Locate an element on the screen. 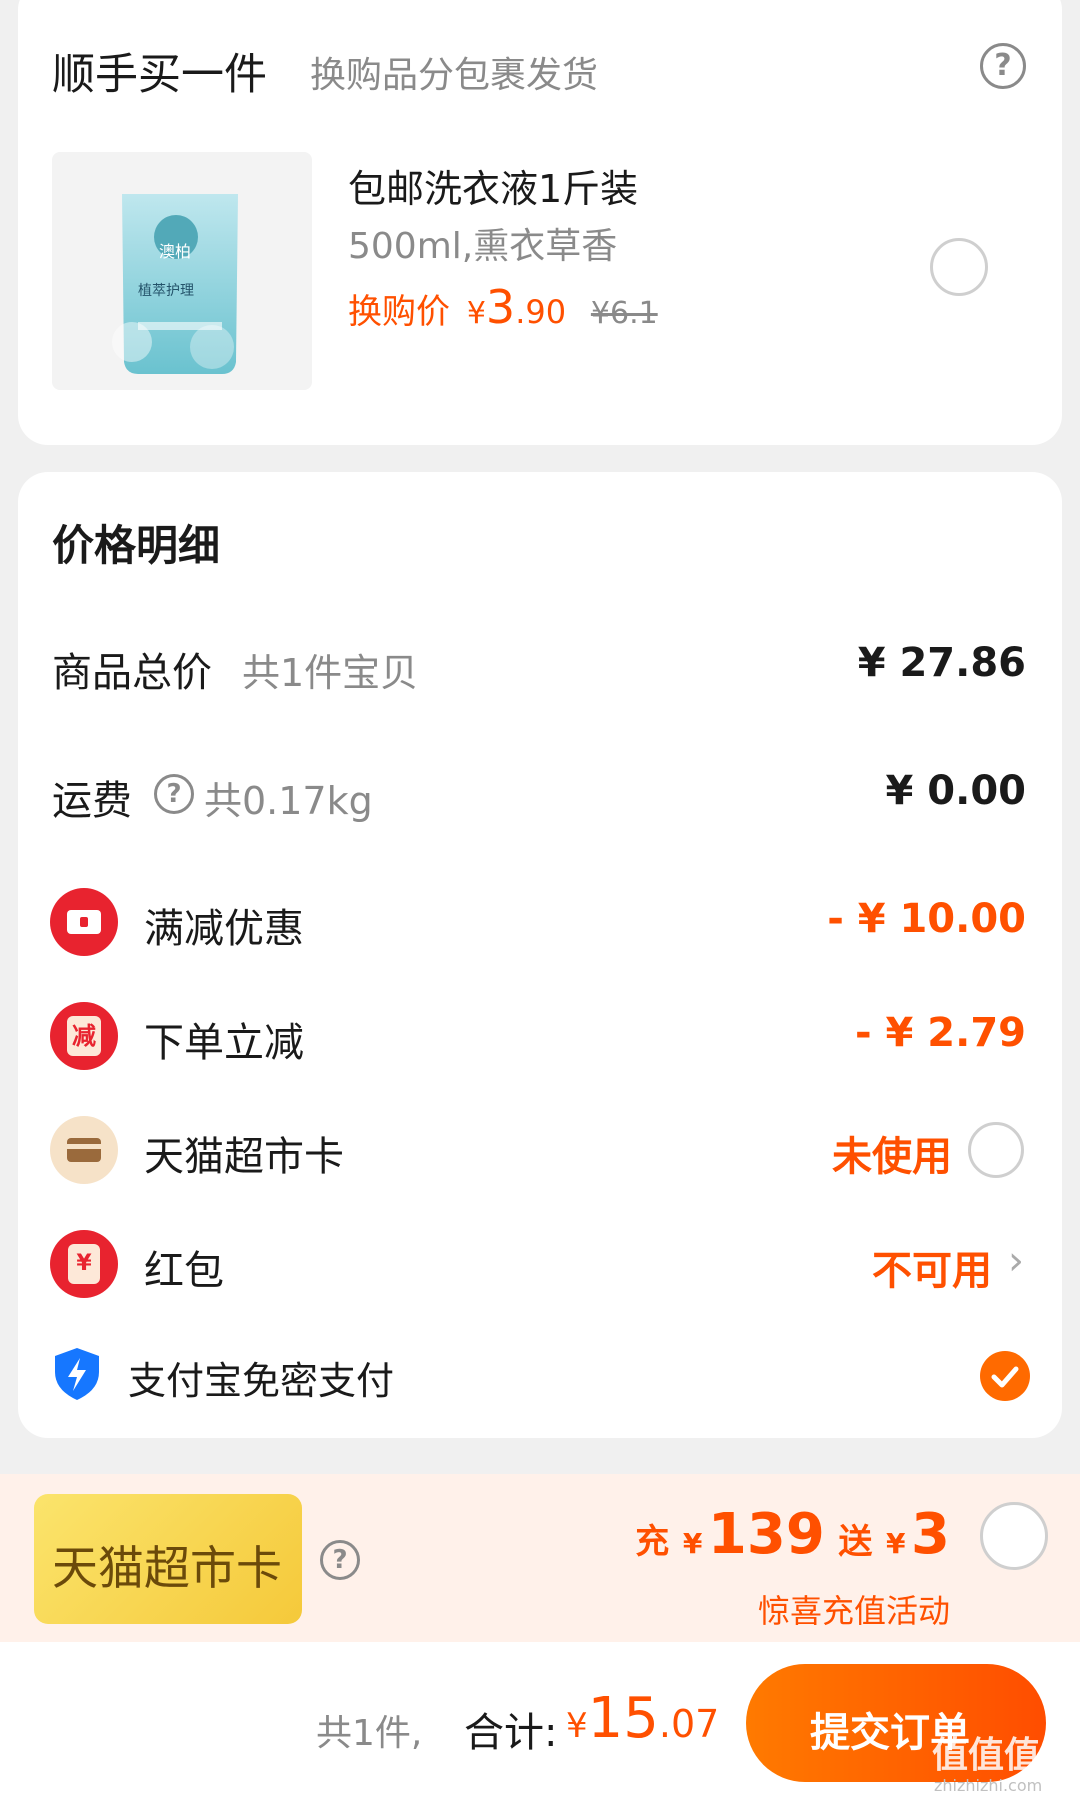 The image size is (1080, 1804). recharge-offer: 充 ¥ 139 送 ¥ 3 is located at coordinates (792, 1534).